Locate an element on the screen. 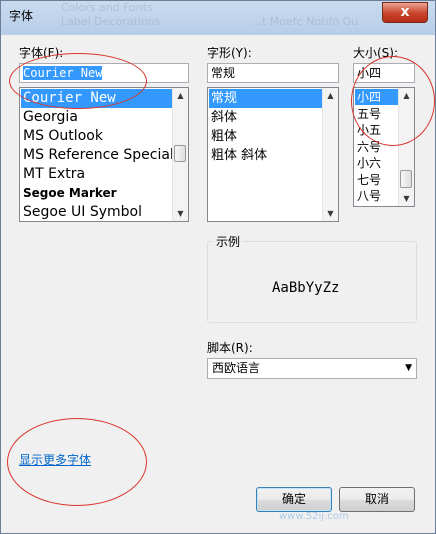  sample-preview-text: AaBbYyZz is located at coordinates (306, 288).